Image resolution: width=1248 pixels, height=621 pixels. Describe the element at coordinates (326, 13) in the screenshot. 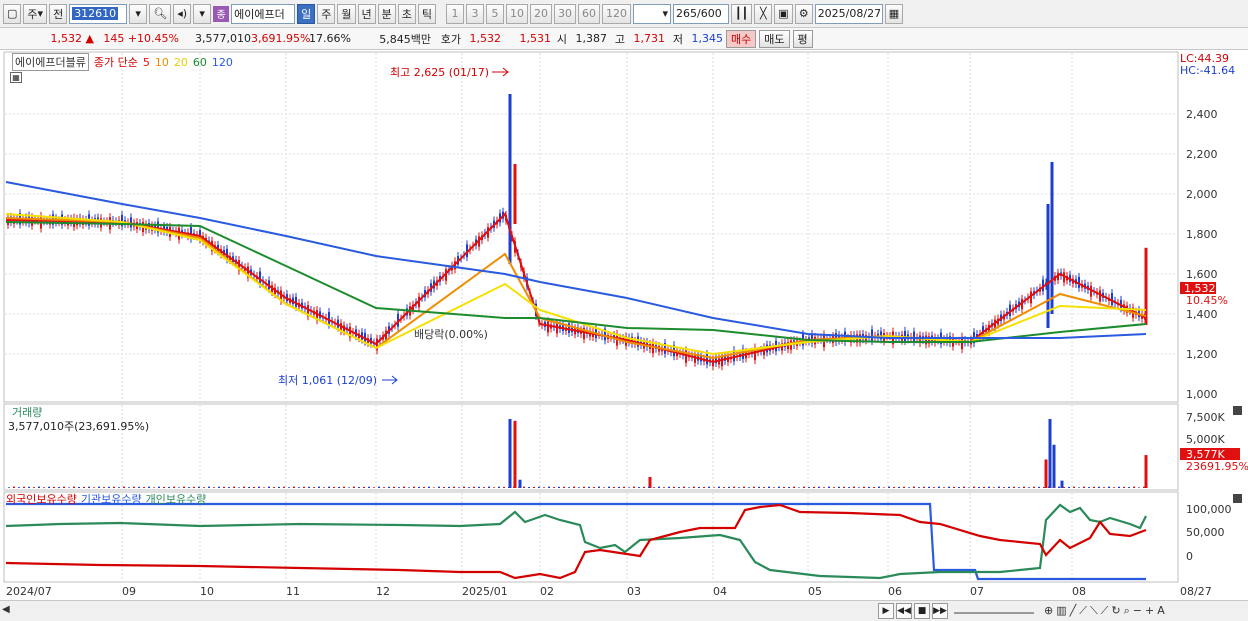

I see `tab-week: 주` at that location.